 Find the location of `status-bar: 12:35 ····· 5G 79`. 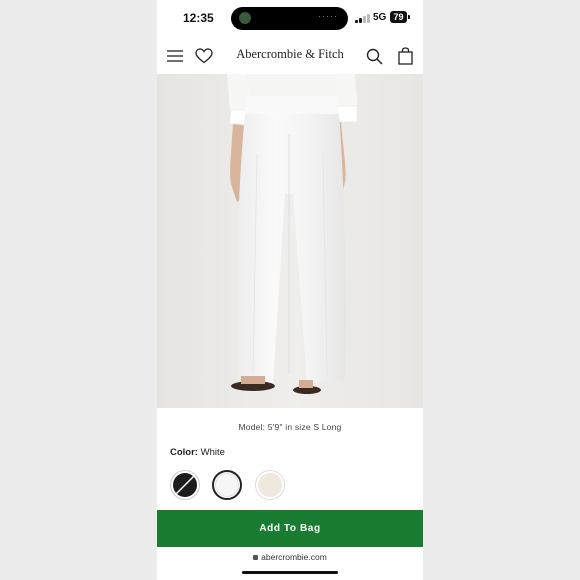

status-bar: 12:35 ····· 5G 79 is located at coordinates (290, 19).